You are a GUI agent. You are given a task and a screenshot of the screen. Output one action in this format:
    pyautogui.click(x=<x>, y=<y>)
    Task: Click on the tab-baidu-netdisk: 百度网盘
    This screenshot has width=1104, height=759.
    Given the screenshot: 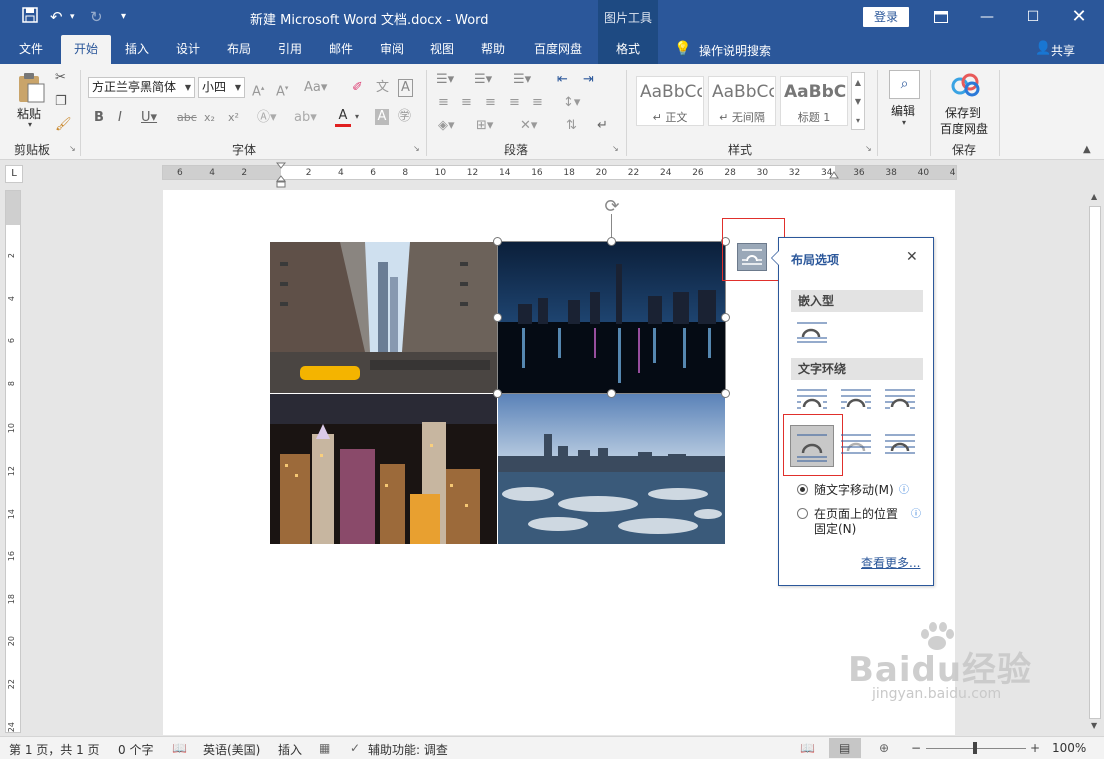 What is the action you would take?
    pyautogui.click(x=558, y=49)
    